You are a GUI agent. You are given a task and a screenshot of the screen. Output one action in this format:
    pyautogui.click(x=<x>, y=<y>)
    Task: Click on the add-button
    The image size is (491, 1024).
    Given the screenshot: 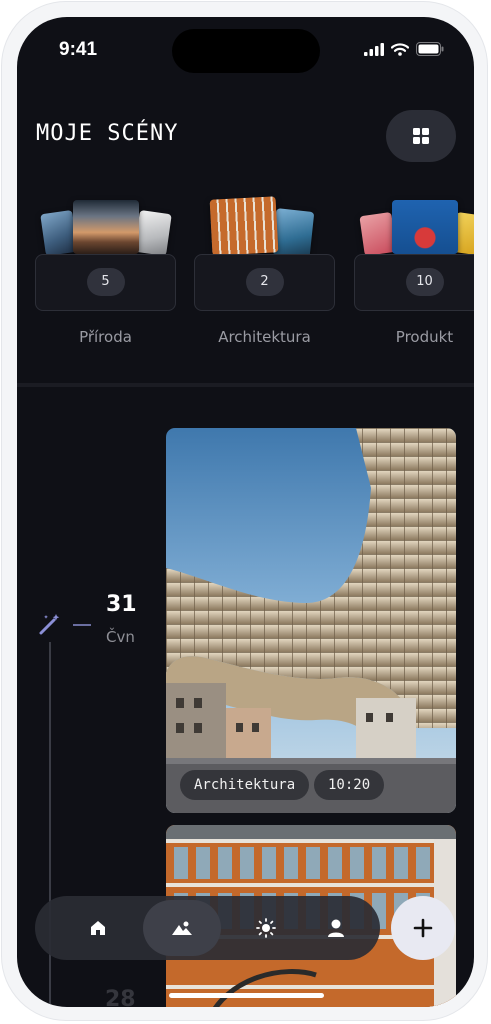 What is the action you would take?
    pyautogui.click(x=423, y=928)
    